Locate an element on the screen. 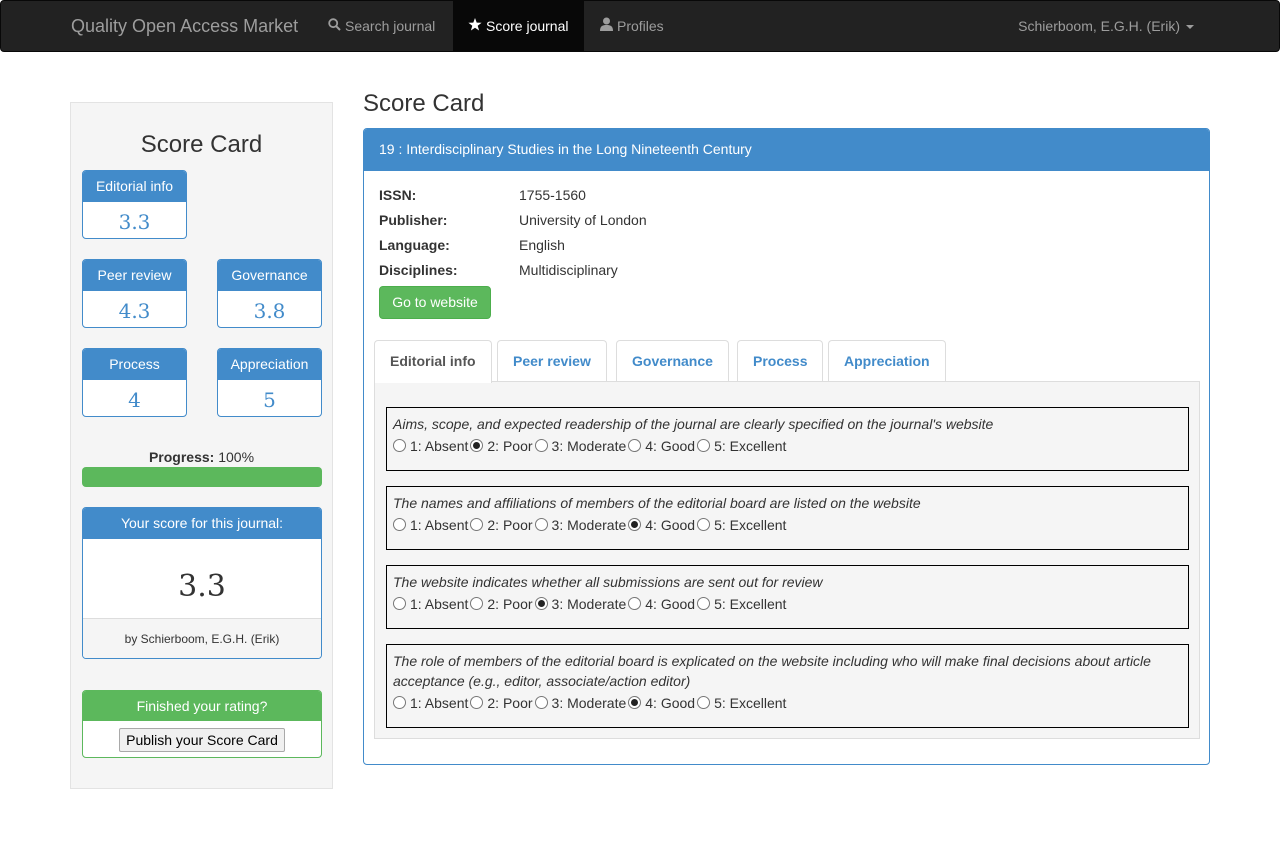 This screenshot has width=1280, height=859. tab-process: Process is located at coordinates (780, 360).